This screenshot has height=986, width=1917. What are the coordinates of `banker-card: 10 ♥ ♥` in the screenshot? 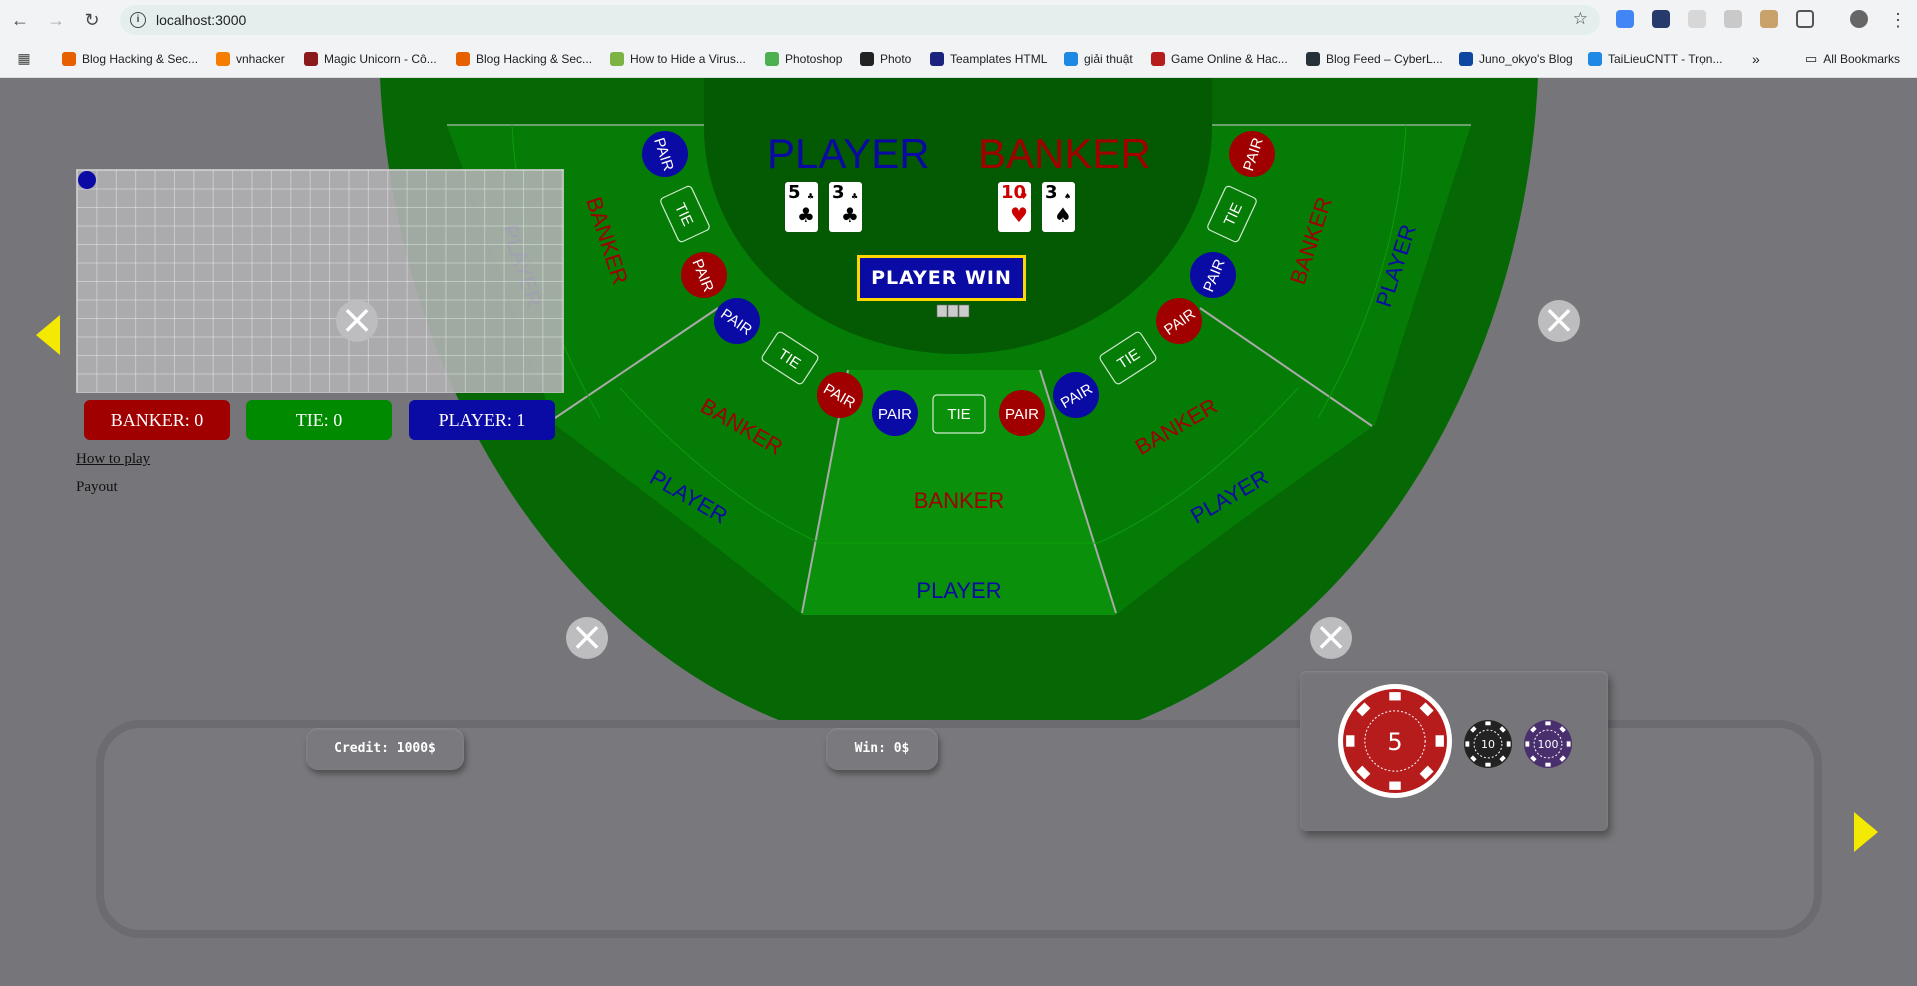 It's located at (1014, 207).